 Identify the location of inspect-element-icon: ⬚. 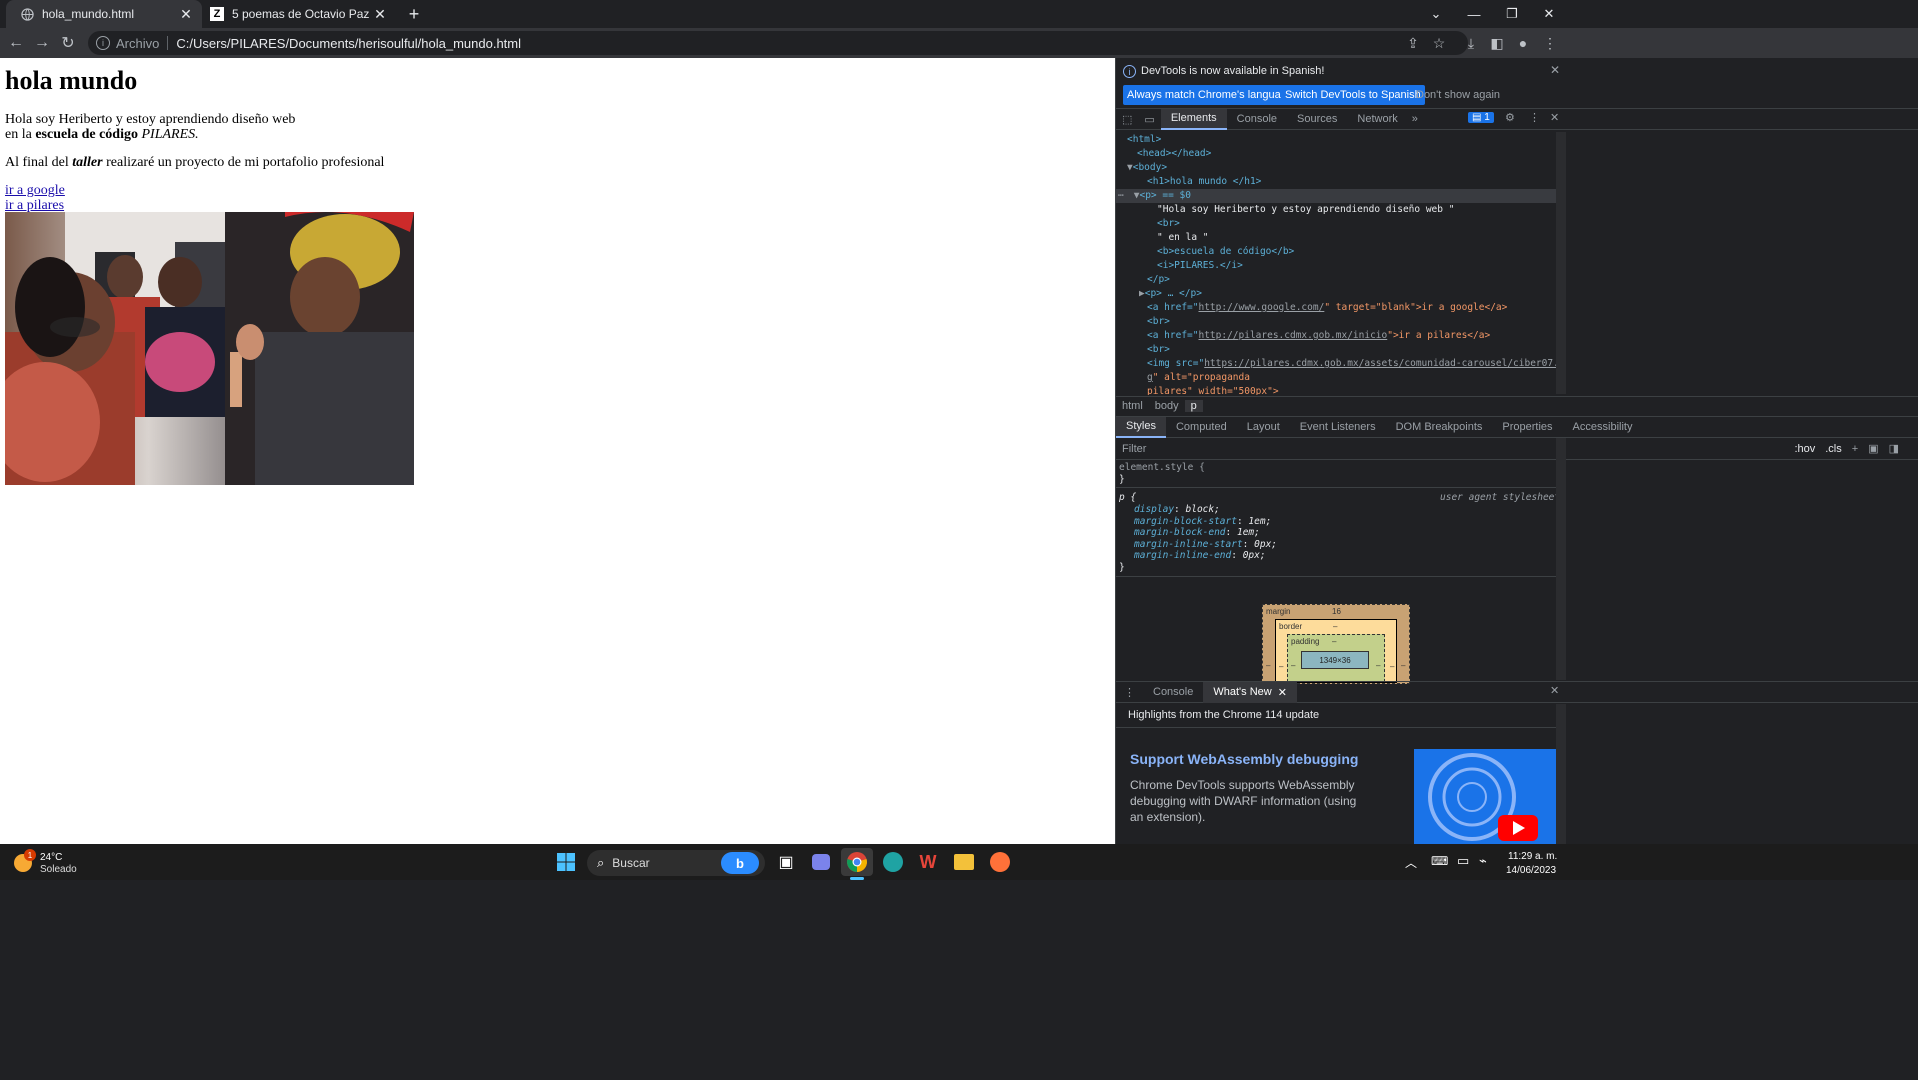
(1127, 119).